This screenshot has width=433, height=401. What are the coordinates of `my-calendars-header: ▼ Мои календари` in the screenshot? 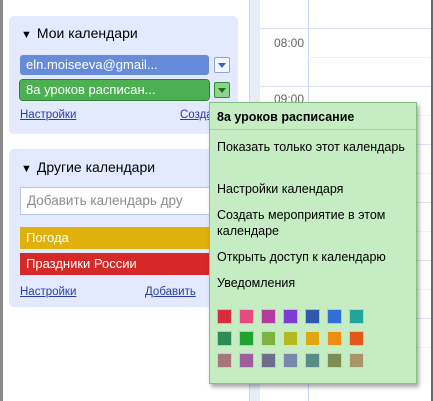 It's located at (79, 33).